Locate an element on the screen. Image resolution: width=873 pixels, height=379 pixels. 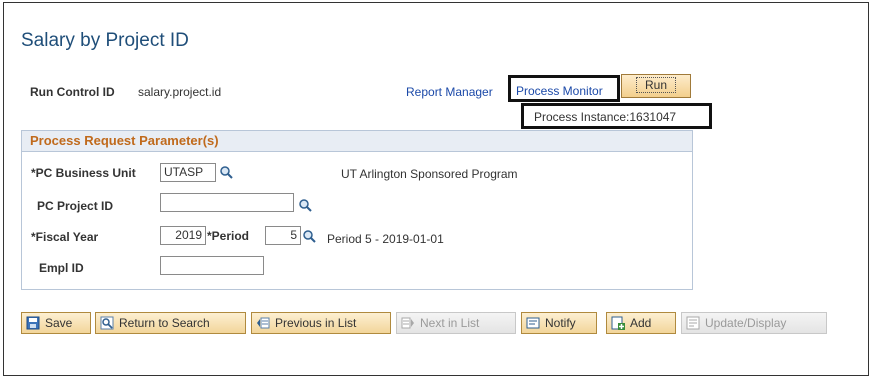
fiscal-year-input: 2019 is located at coordinates (183, 235).